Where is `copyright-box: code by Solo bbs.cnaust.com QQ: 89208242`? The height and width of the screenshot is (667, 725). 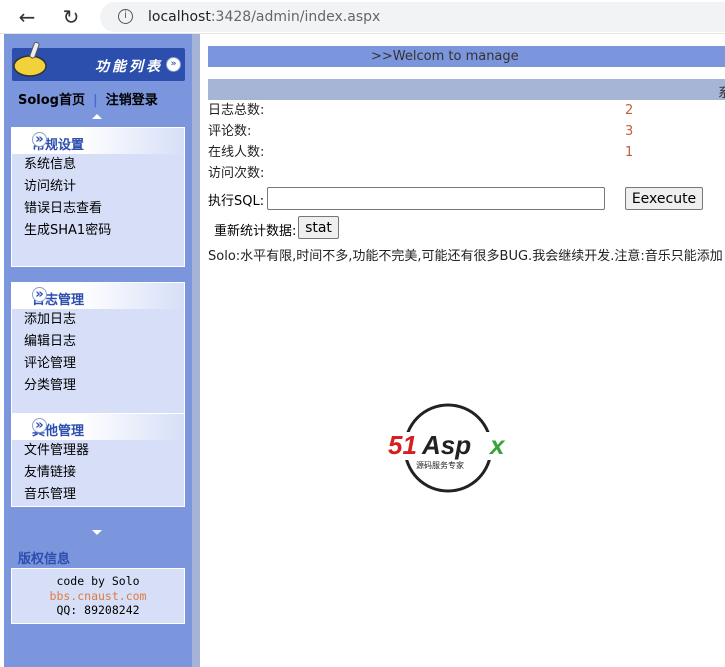 copyright-box: code by Solo bbs.cnaust.com QQ: 89208242 is located at coordinates (98, 596).